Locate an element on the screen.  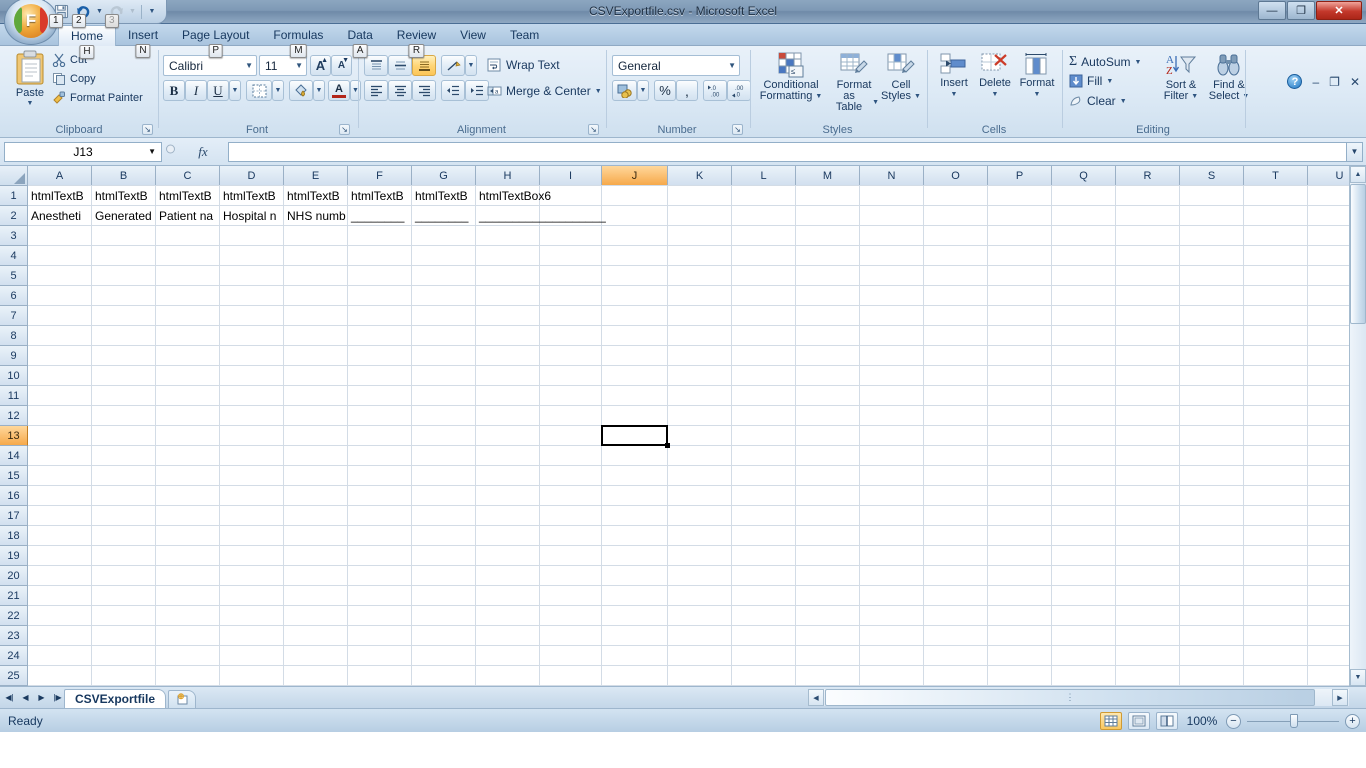
zoom-slider-thumb is located at coordinates (1294, 720).